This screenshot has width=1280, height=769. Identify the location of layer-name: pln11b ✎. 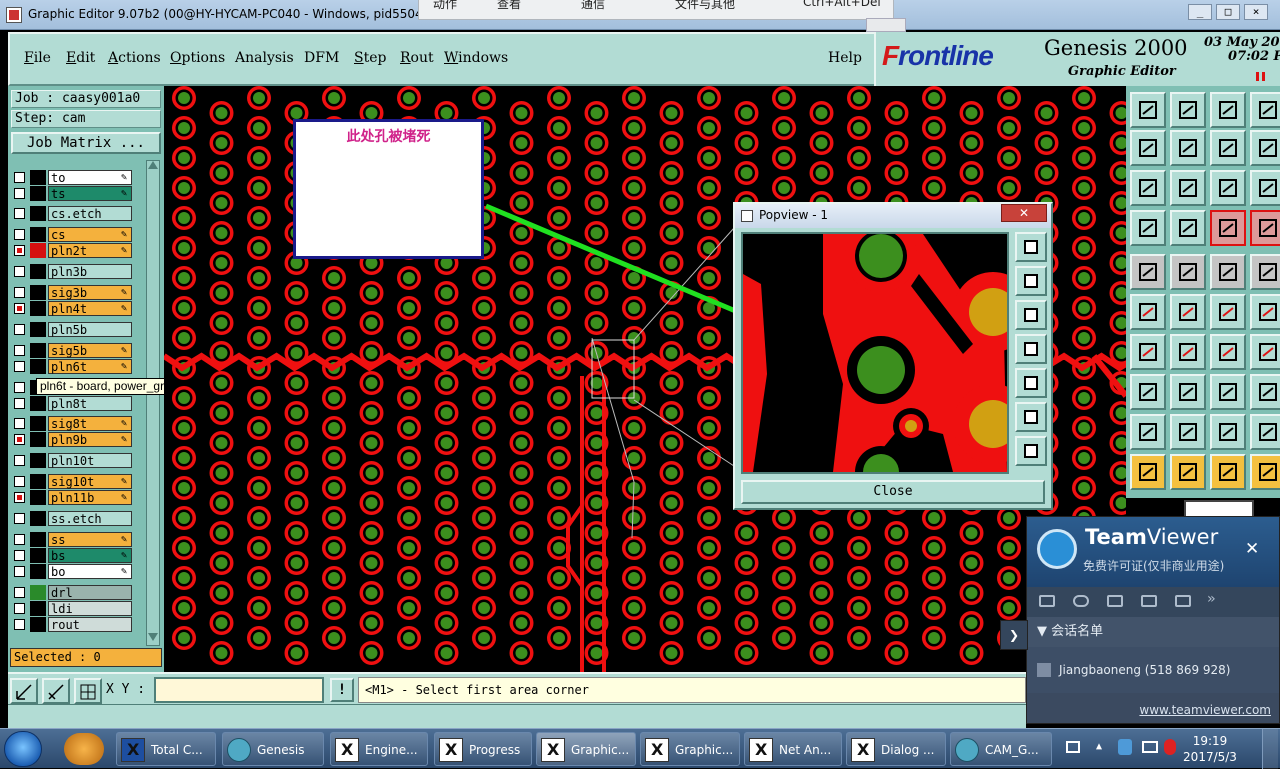
(90, 497).